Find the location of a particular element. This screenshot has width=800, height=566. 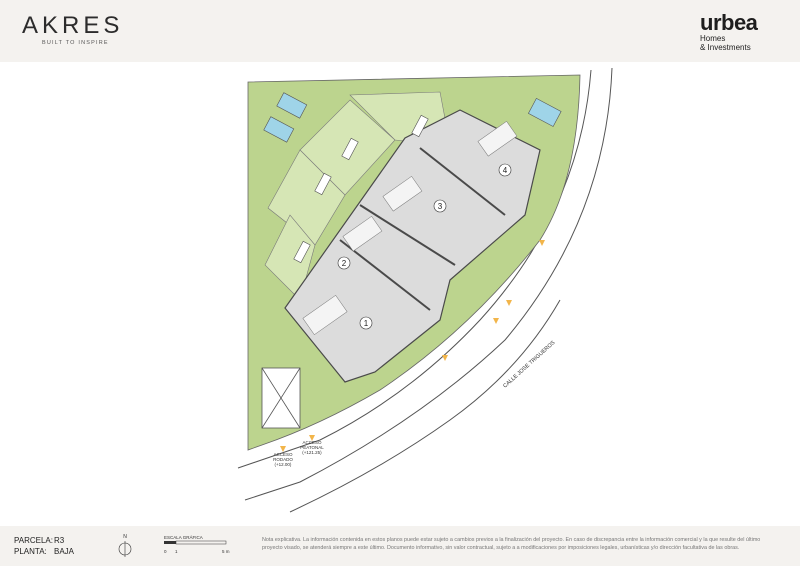

planta-label: PLANTA: is located at coordinates (30, 551).